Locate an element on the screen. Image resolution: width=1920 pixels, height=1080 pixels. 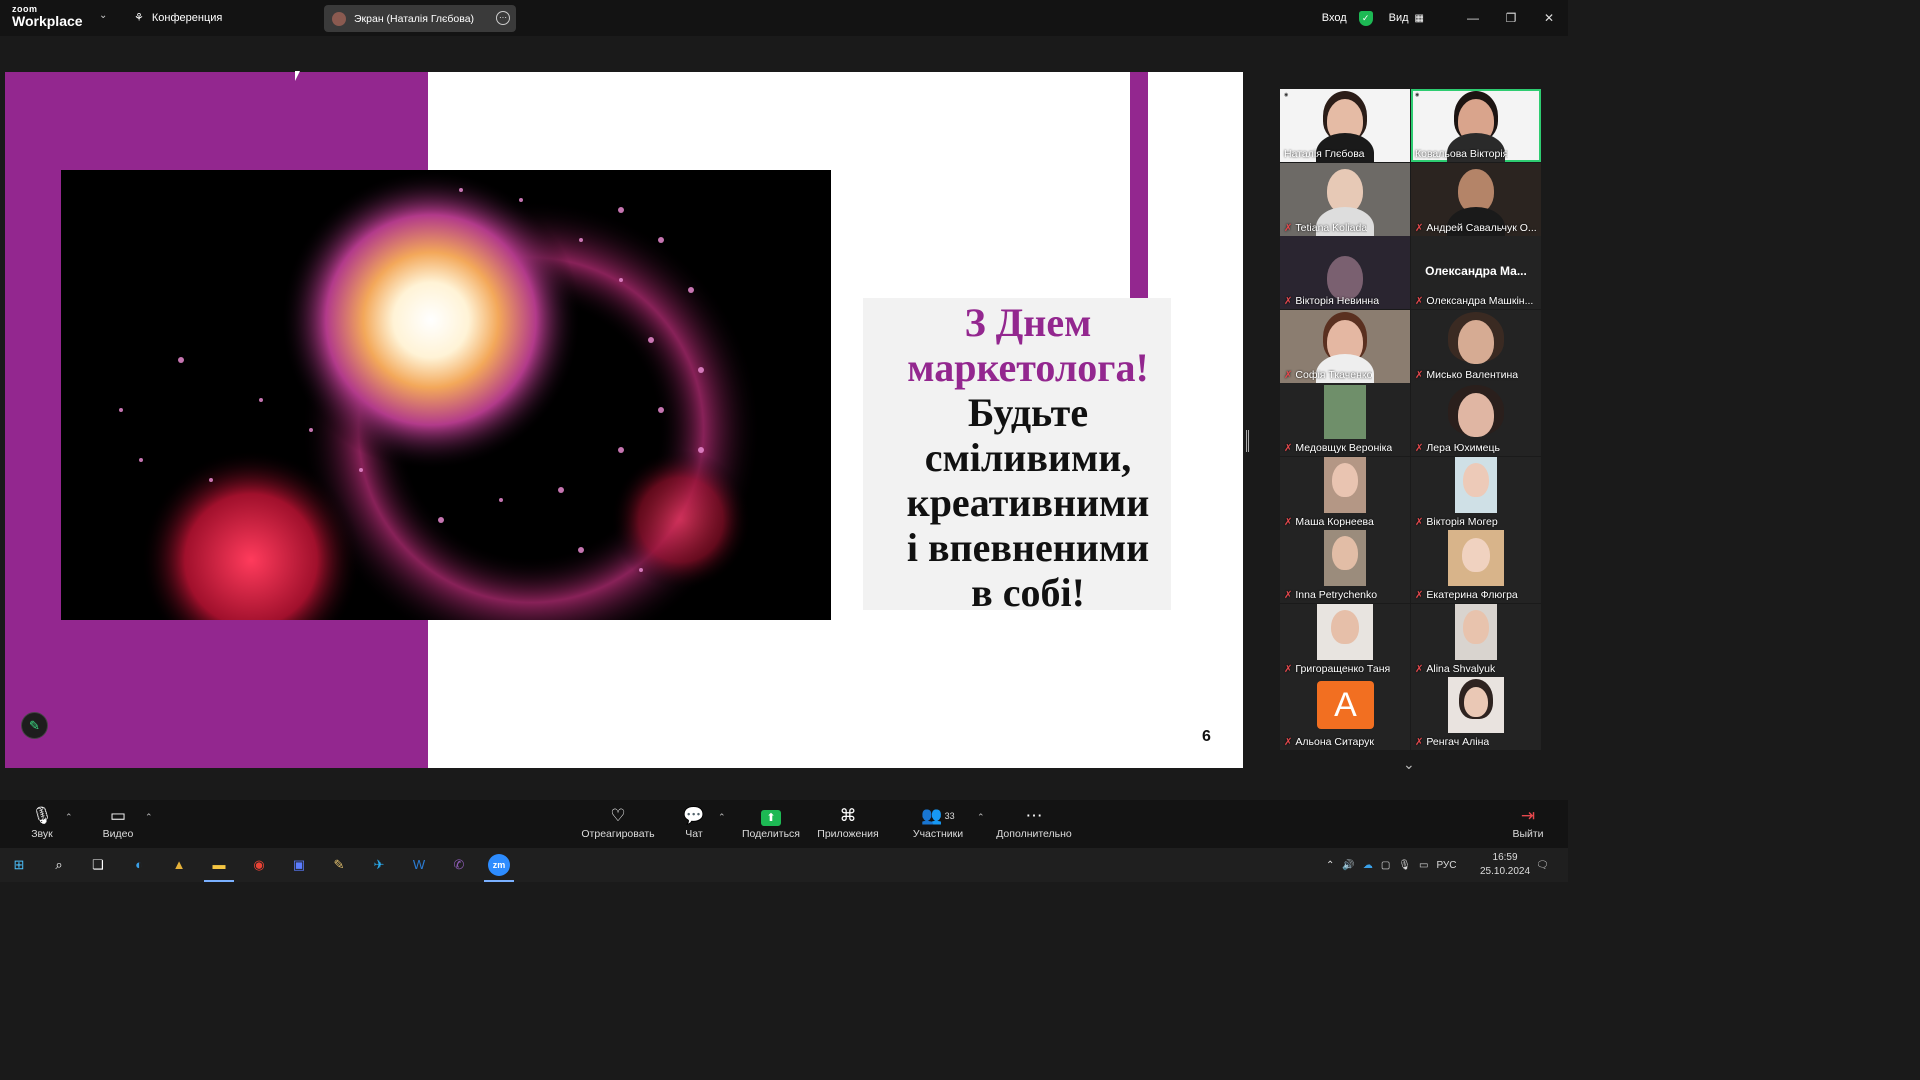
participant-tile: ✗ Лера Юхимець is located at coordinates (1476, 419).